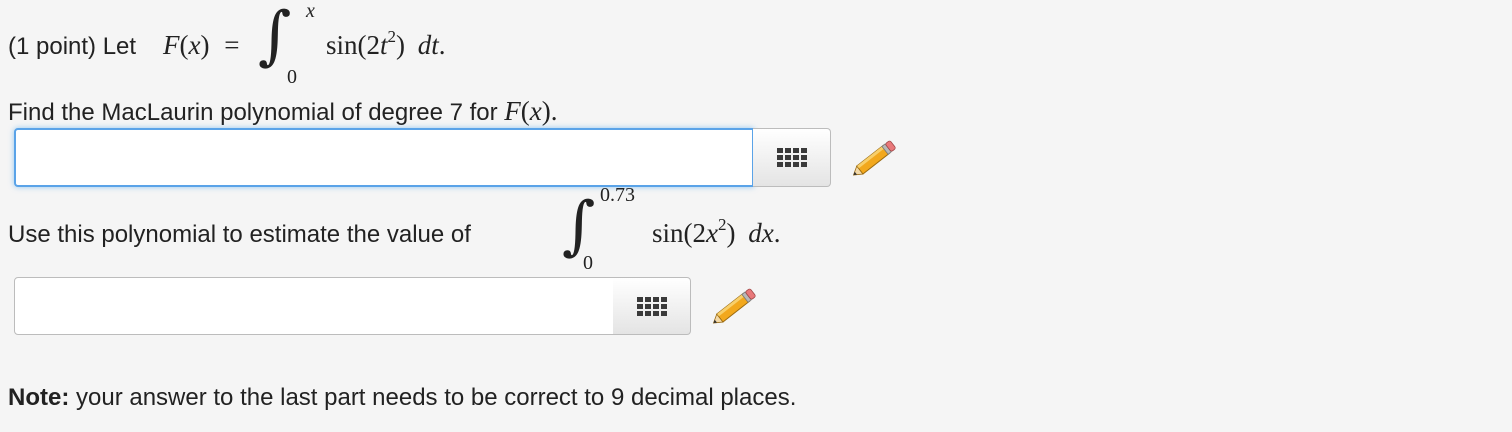 This screenshot has width=1512, height=432. Describe the element at coordinates (292, 77) in the screenshot. I see `integral-lower-limit: 0` at that location.